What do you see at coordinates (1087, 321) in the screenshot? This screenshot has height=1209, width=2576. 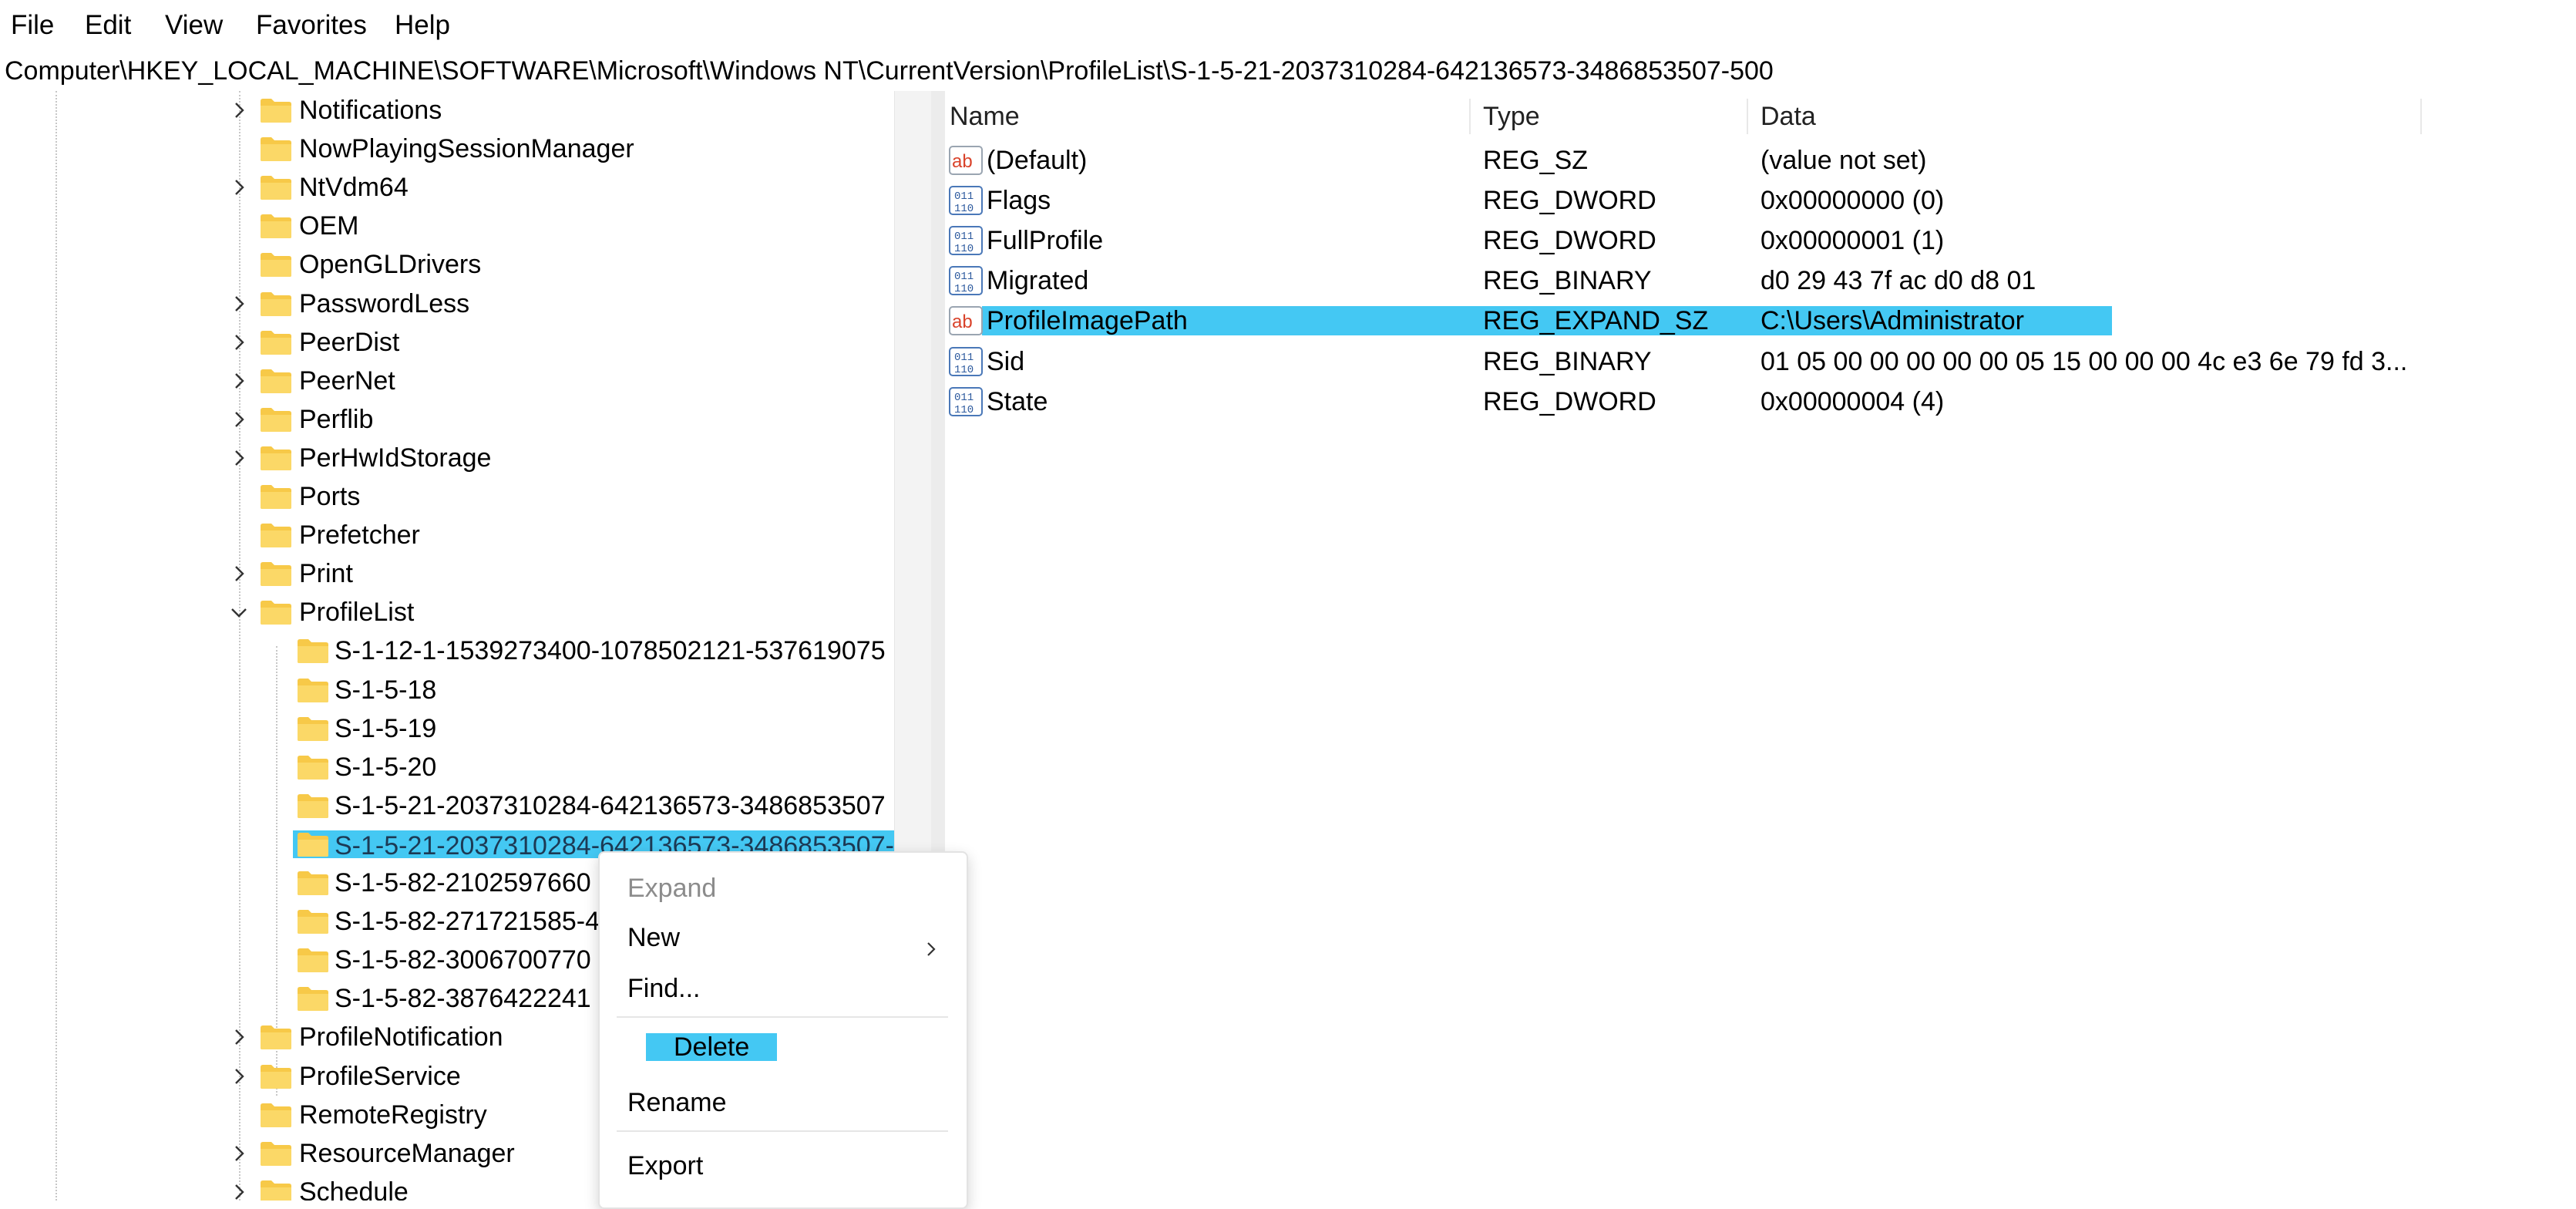 I see `value-name: ProfileImagePath` at bounding box center [1087, 321].